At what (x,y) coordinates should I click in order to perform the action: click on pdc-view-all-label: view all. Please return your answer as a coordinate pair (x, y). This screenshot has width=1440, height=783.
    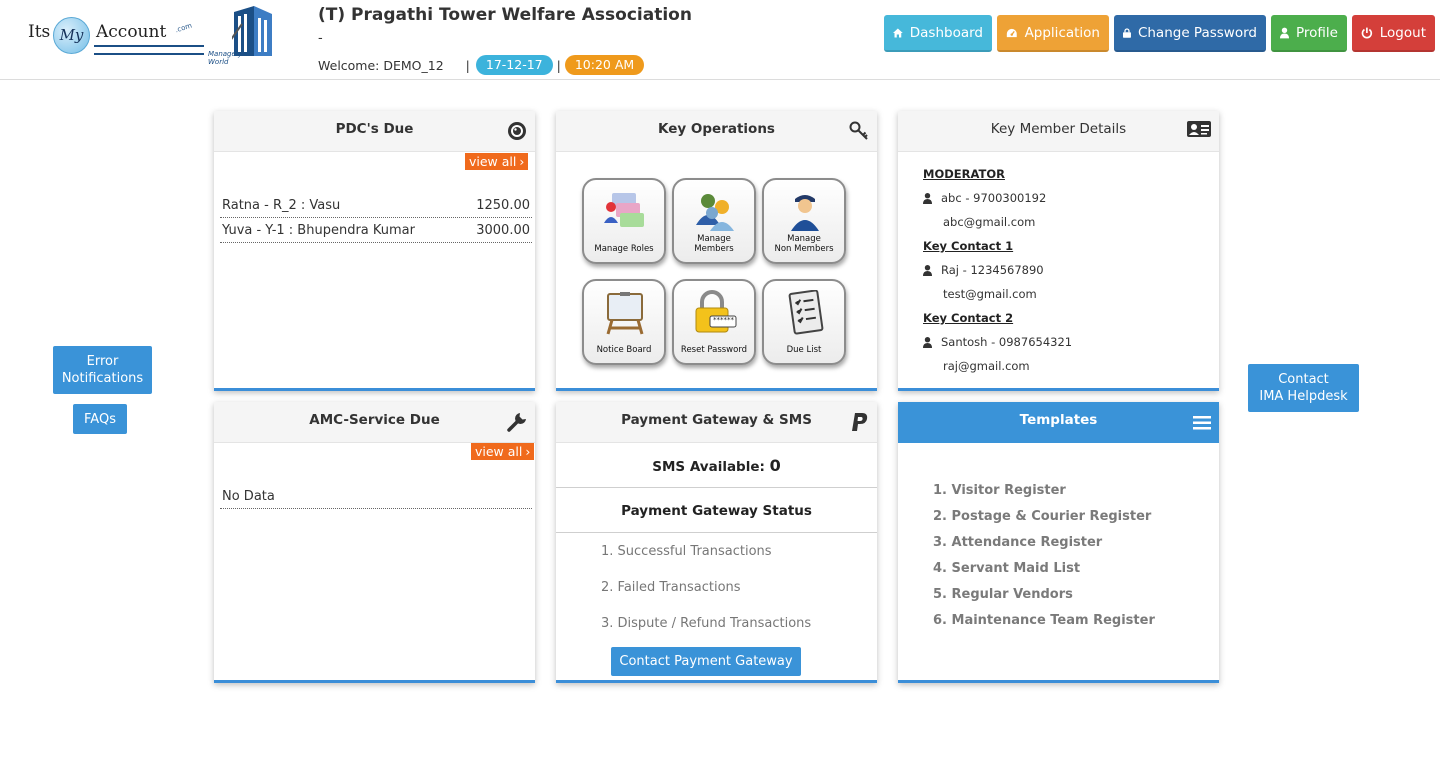
    Looking at the image, I should click on (493, 161).